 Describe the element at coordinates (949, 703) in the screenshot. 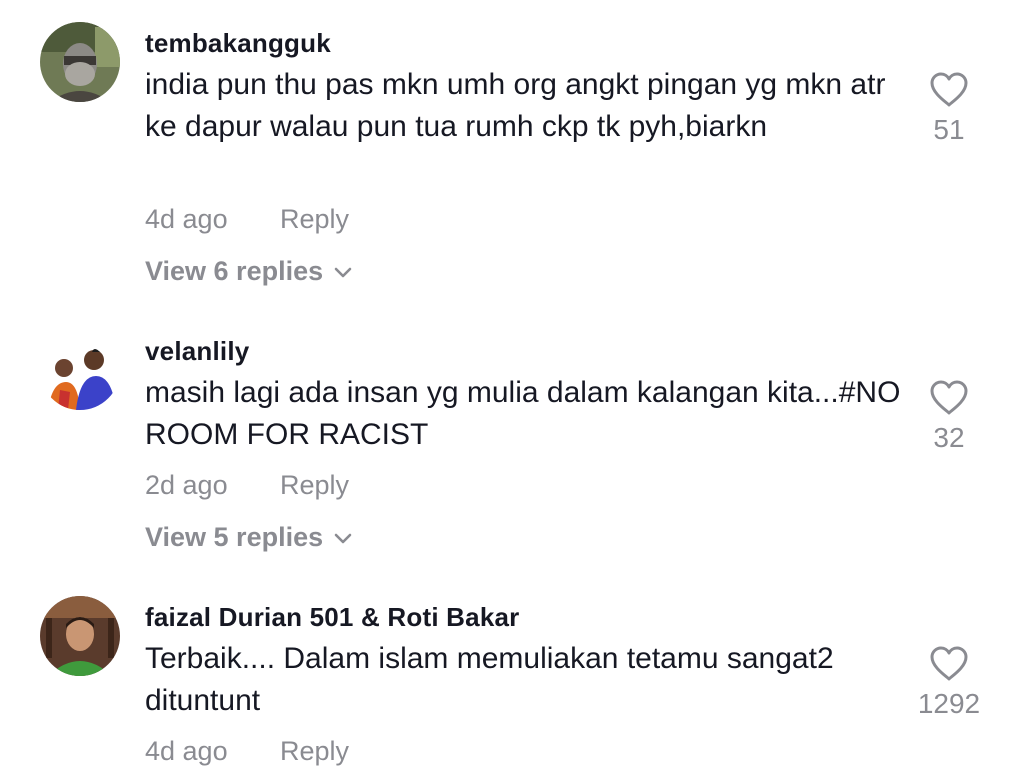

I see `like-count: 1292` at that location.